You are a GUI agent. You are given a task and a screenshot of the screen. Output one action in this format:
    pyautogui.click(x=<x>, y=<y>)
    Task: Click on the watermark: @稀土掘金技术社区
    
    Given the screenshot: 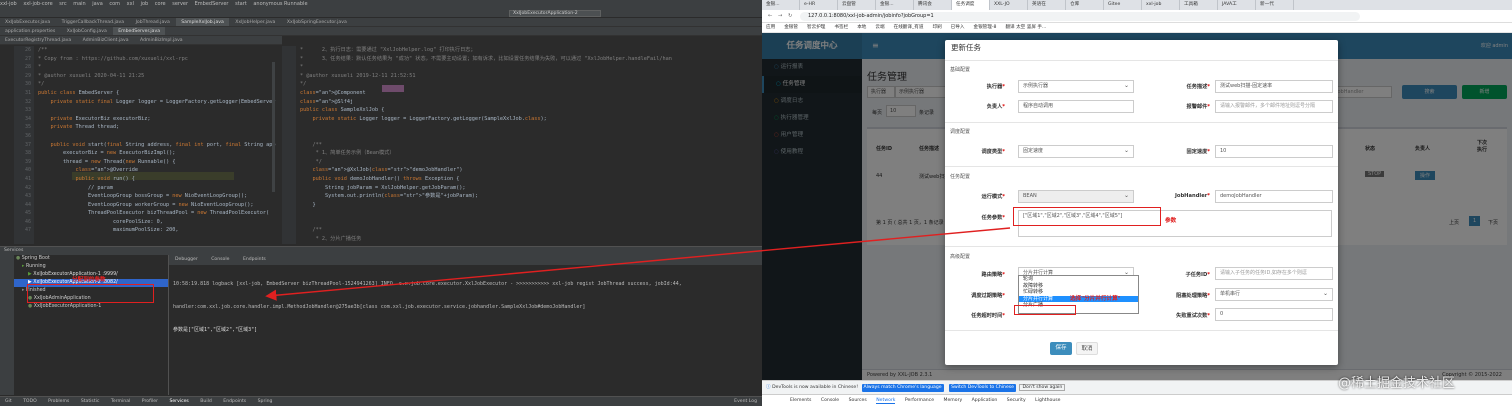 What is the action you would take?
    pyautogui.click(x=1397, y=383)
    